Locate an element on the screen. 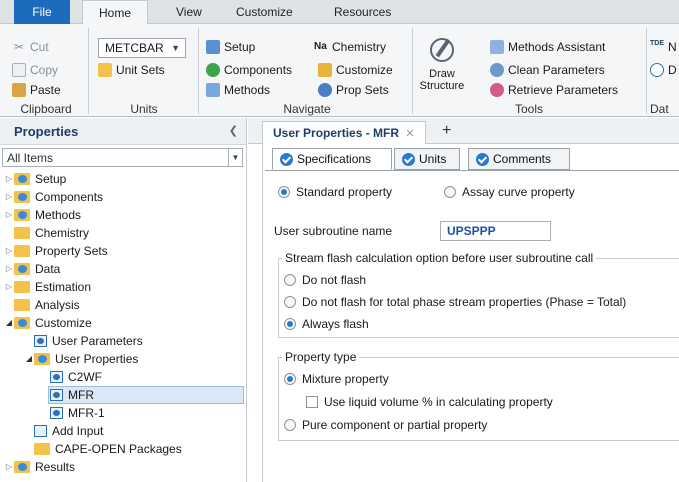 This screenshot has width=679, height=482. always-flash-radio: Always flash is located at coordinates (326, 324).